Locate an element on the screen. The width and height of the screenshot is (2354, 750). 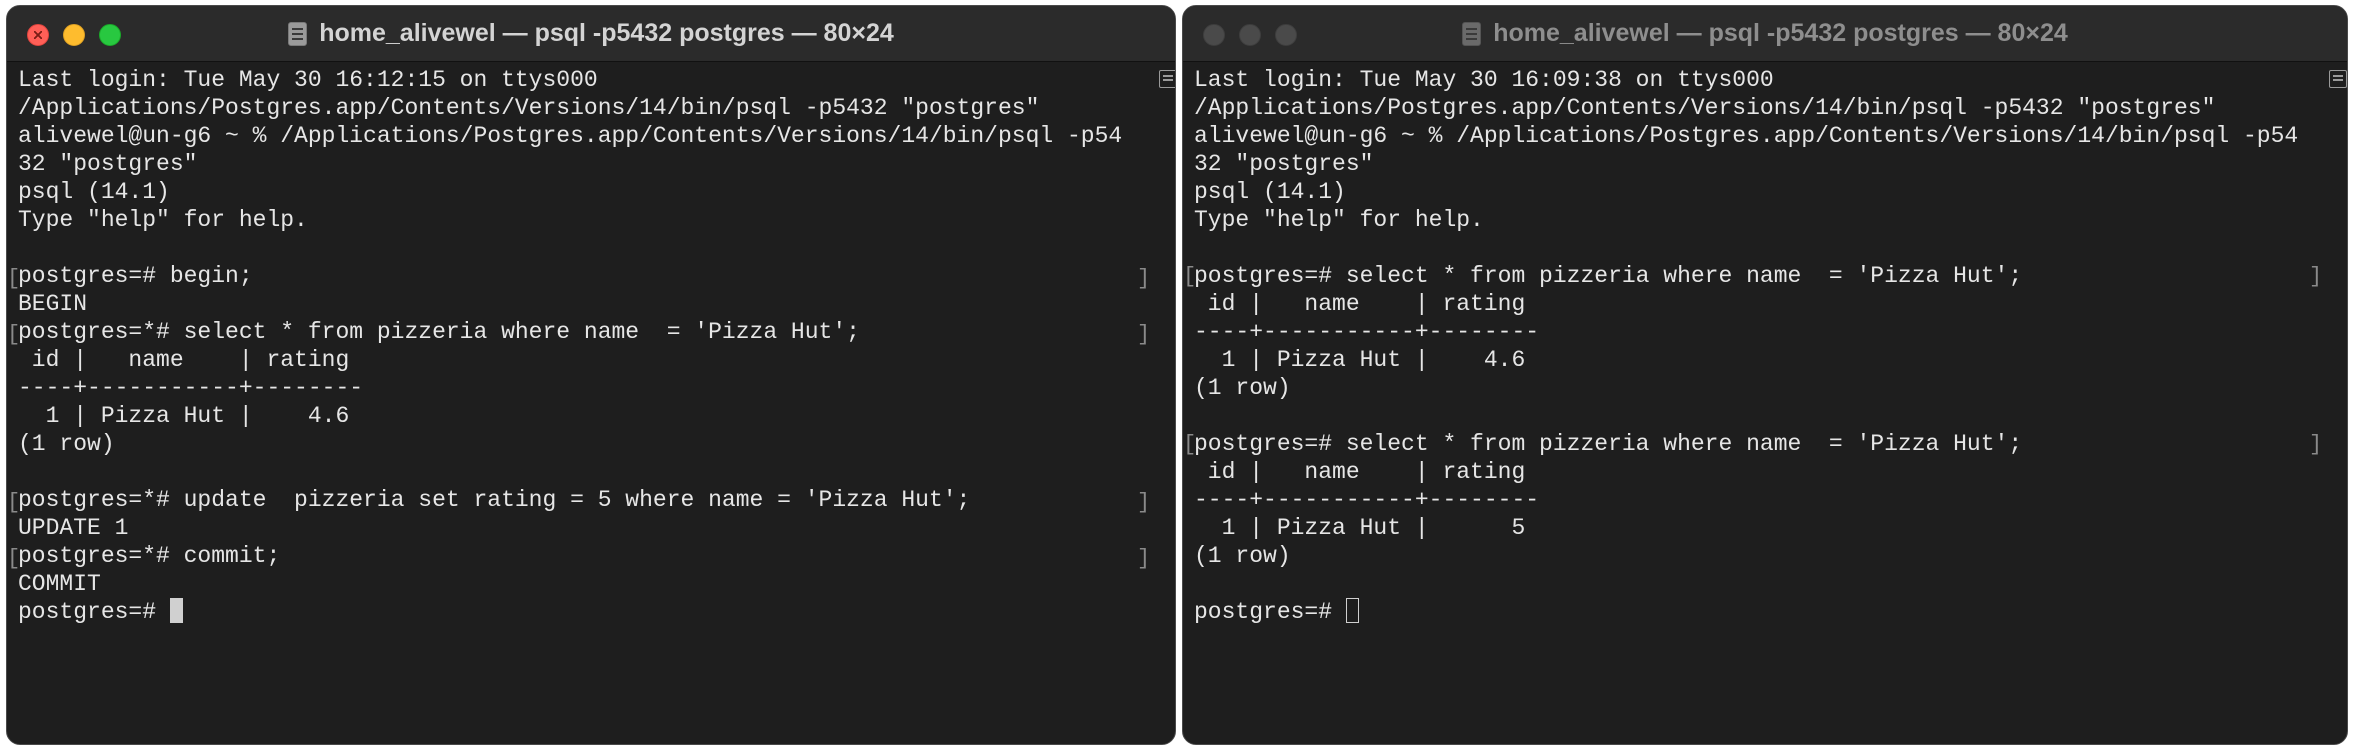
terminal-line: UPDATE 1 is located at coordinates (73, 528).